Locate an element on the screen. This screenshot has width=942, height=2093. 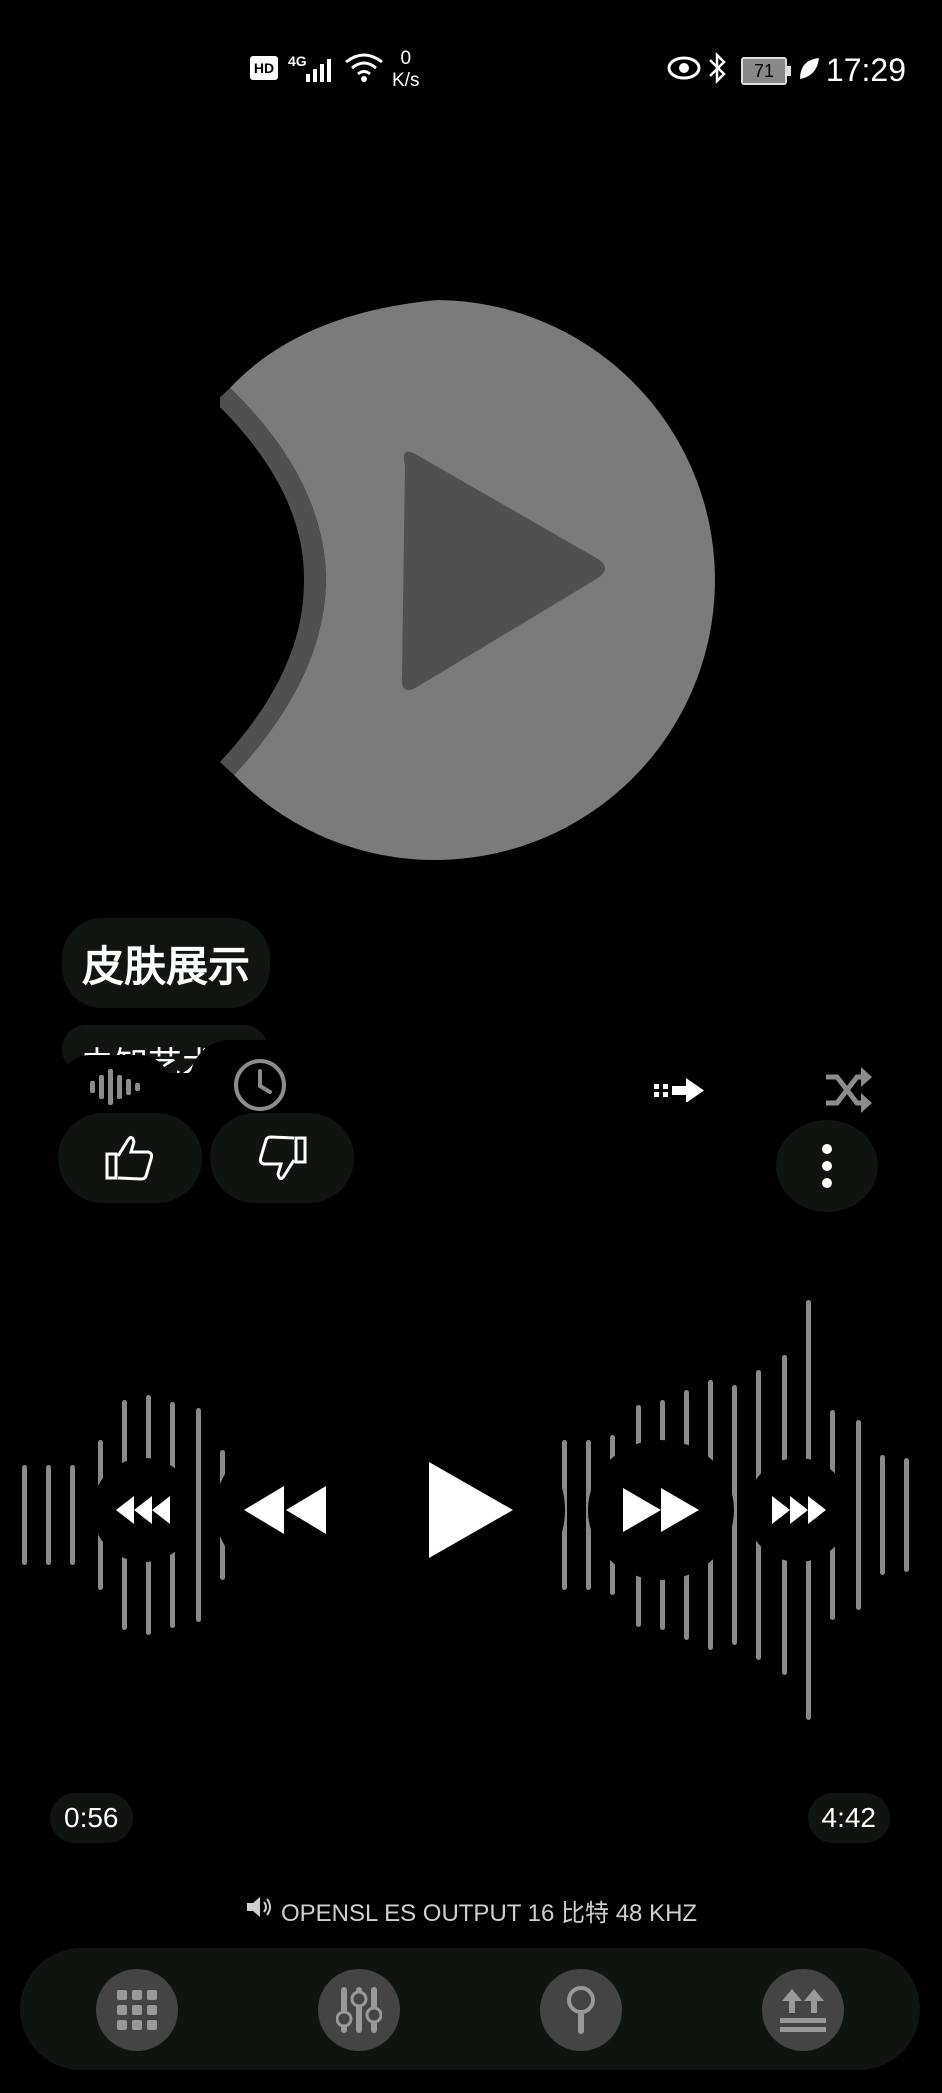
total-time: 4:42 is located at coordinates (848, 1818).